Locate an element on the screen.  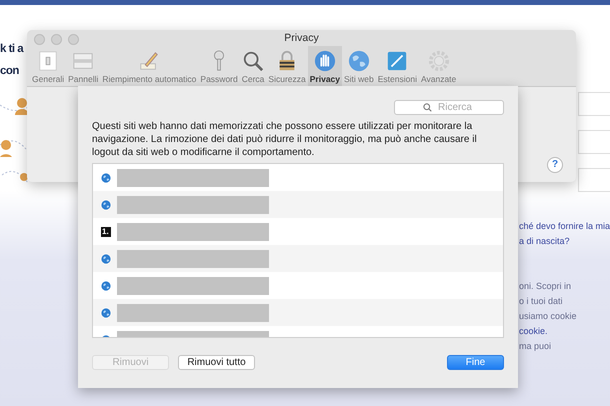
toolbar-tab: Password is located at coordinates (219, 66).